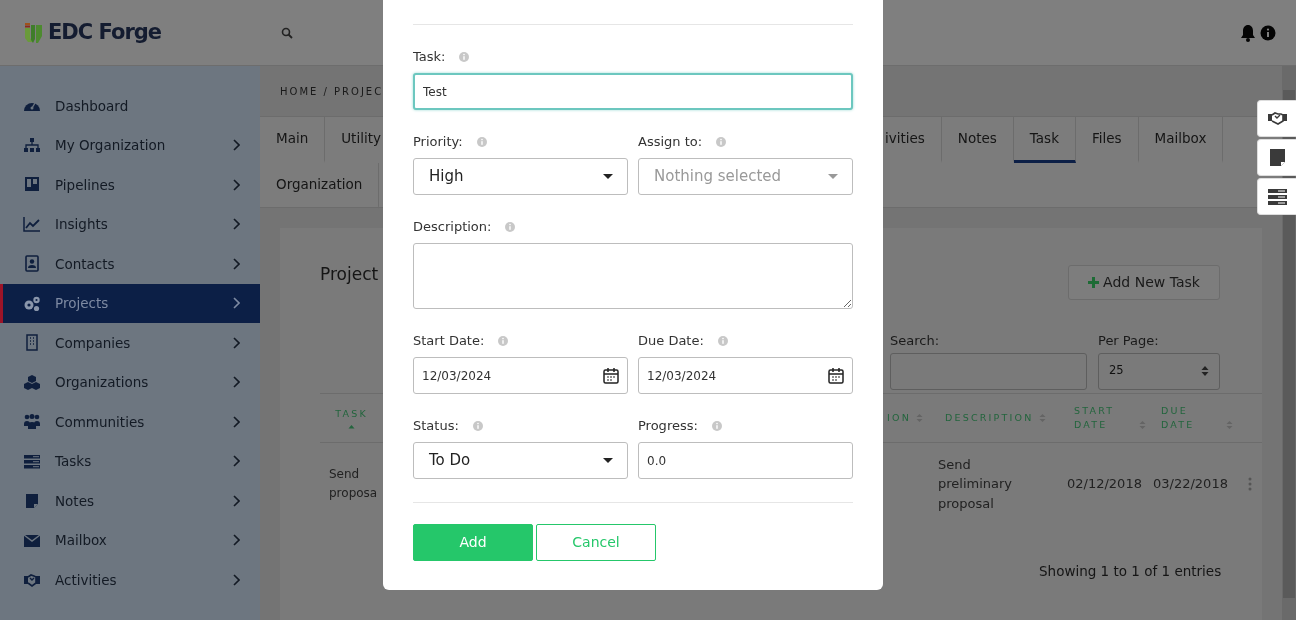 Image resolution: width=1296 pixels, height=620 pixels. I want to click on kebab-icon, so click(1250, 484).